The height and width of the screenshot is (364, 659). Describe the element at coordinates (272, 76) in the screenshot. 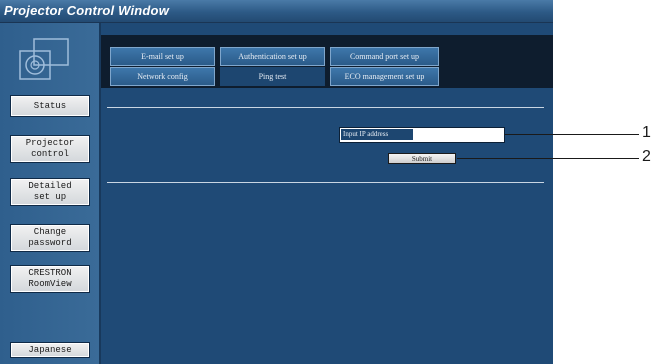

I see `tab-ping-test: Ping test` at that location.